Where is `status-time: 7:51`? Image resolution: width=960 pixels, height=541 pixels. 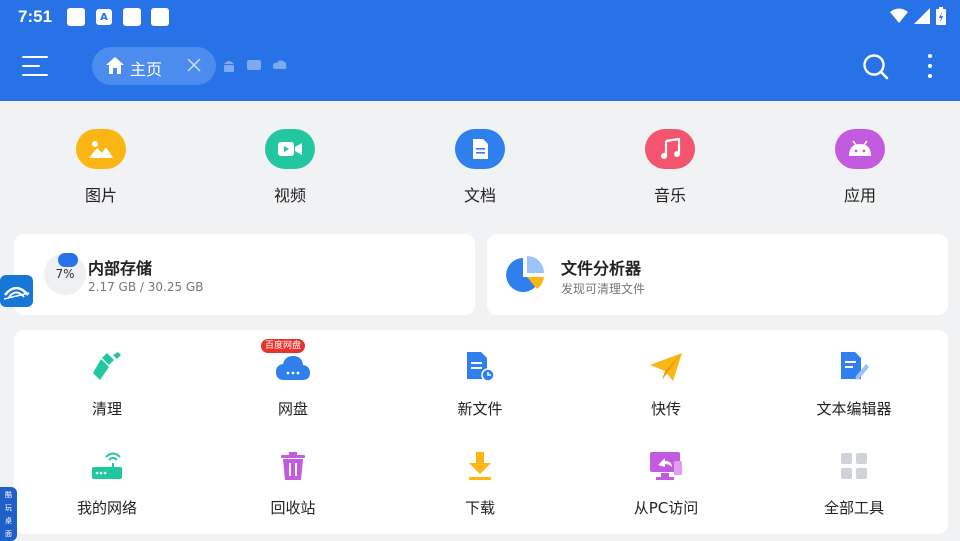 status-time: 7:51 is located at coordinates (35, 16).